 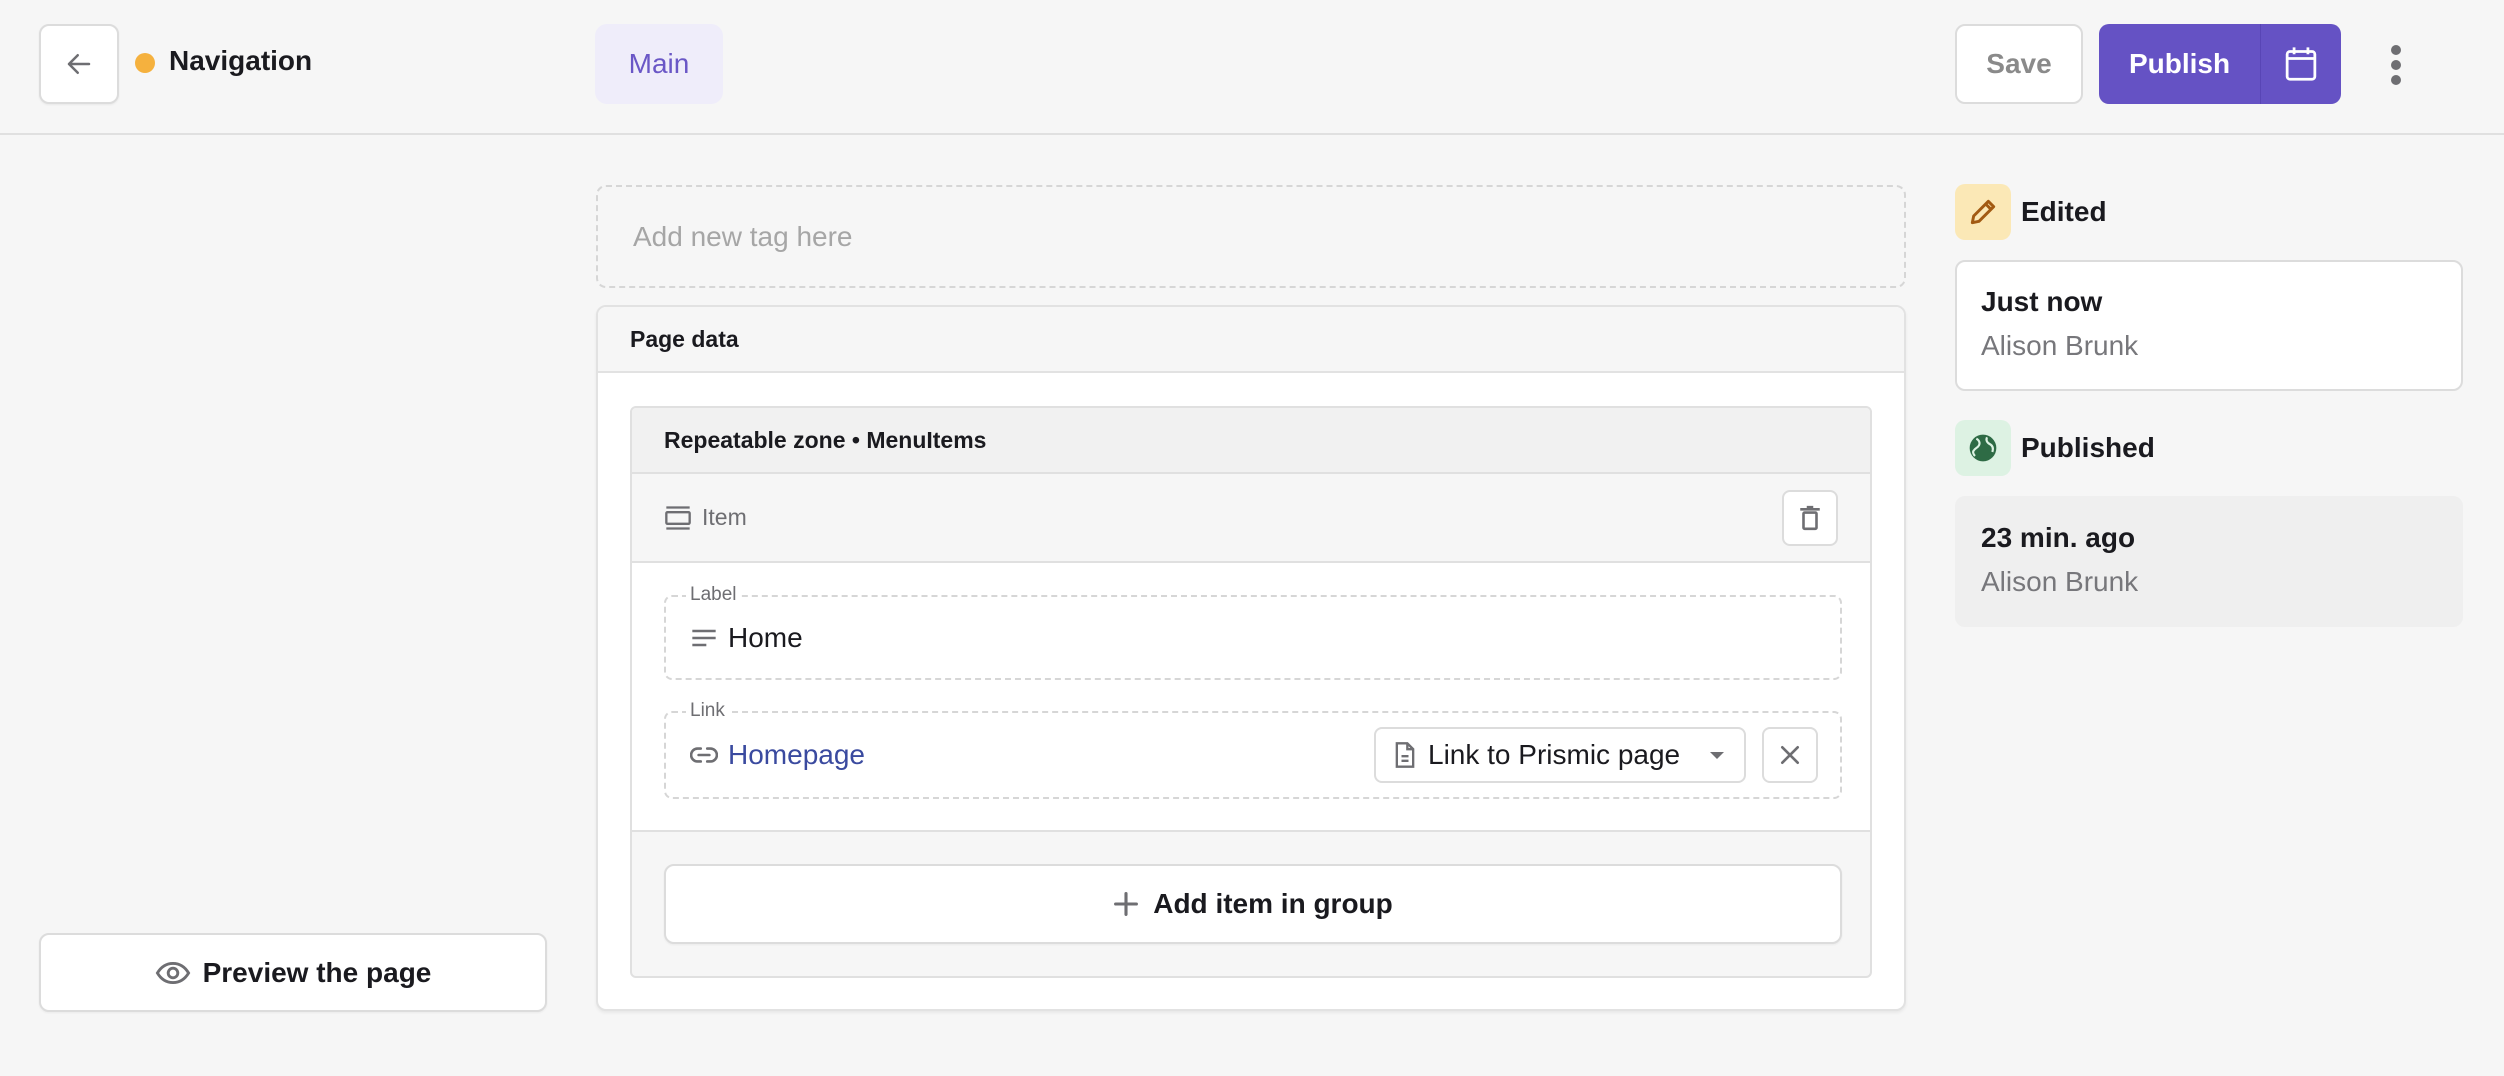 What do you see at coordinates (2396, 50) in the screenshot?
I see `more-vertical-icon` at bounding box center [2396, 50].